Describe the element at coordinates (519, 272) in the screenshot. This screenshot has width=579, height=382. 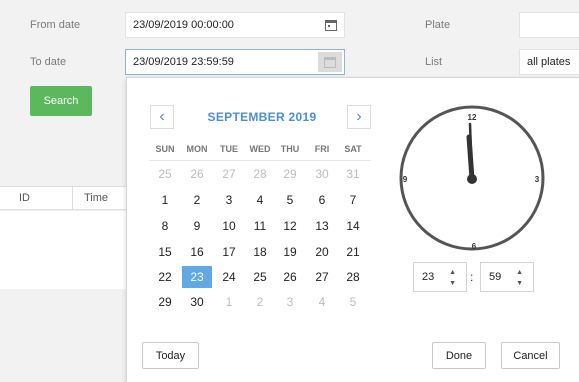
I see `minute-up-icon: ▲` at that location.